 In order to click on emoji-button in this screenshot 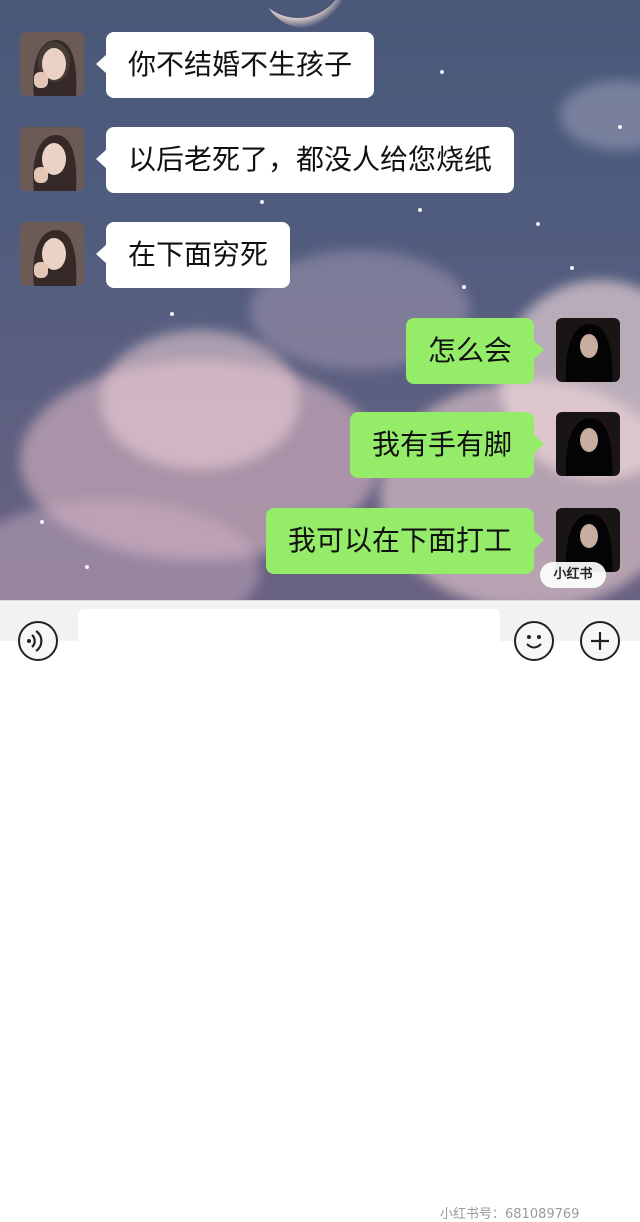, I will do `click(534, 641)`.